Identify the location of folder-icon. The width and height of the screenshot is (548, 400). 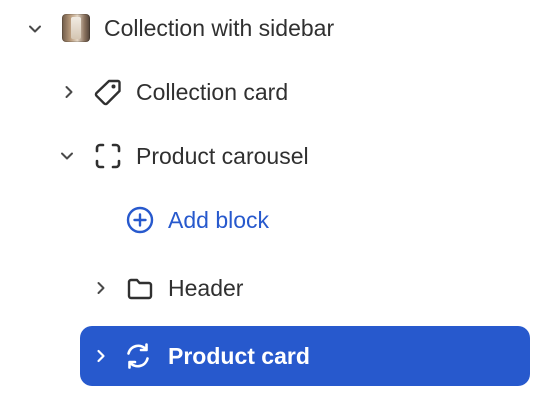
(140, 288).